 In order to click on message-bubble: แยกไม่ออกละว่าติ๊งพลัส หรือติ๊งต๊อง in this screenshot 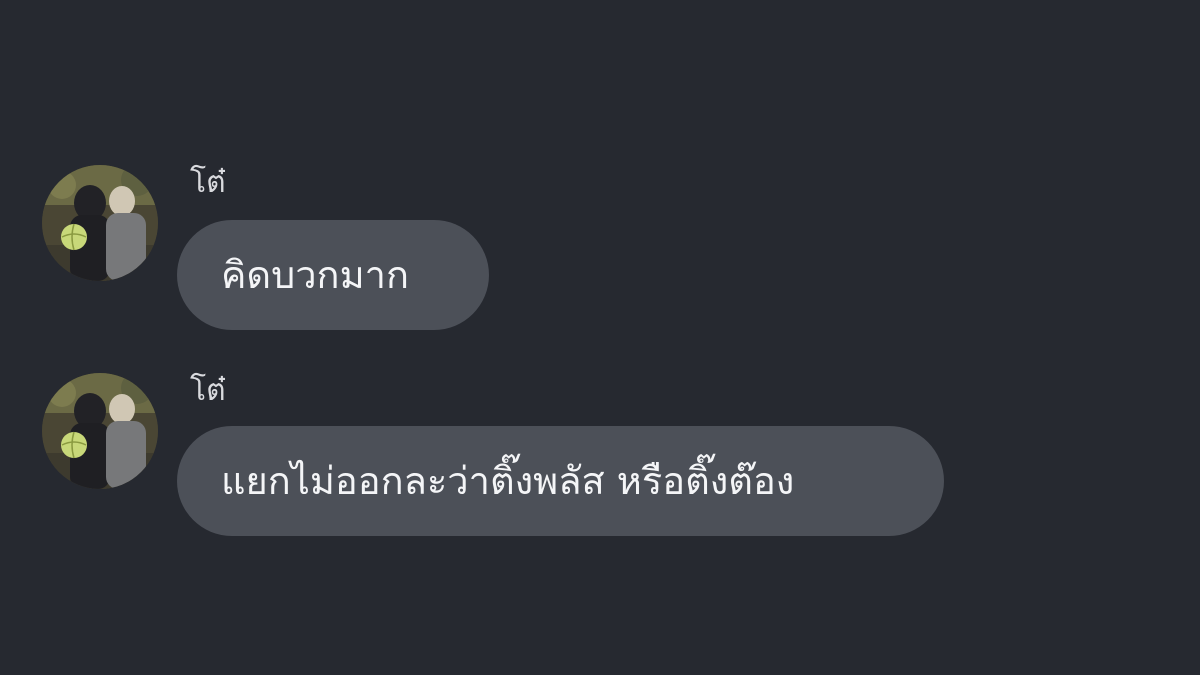, I will do `click(560, 481)`.